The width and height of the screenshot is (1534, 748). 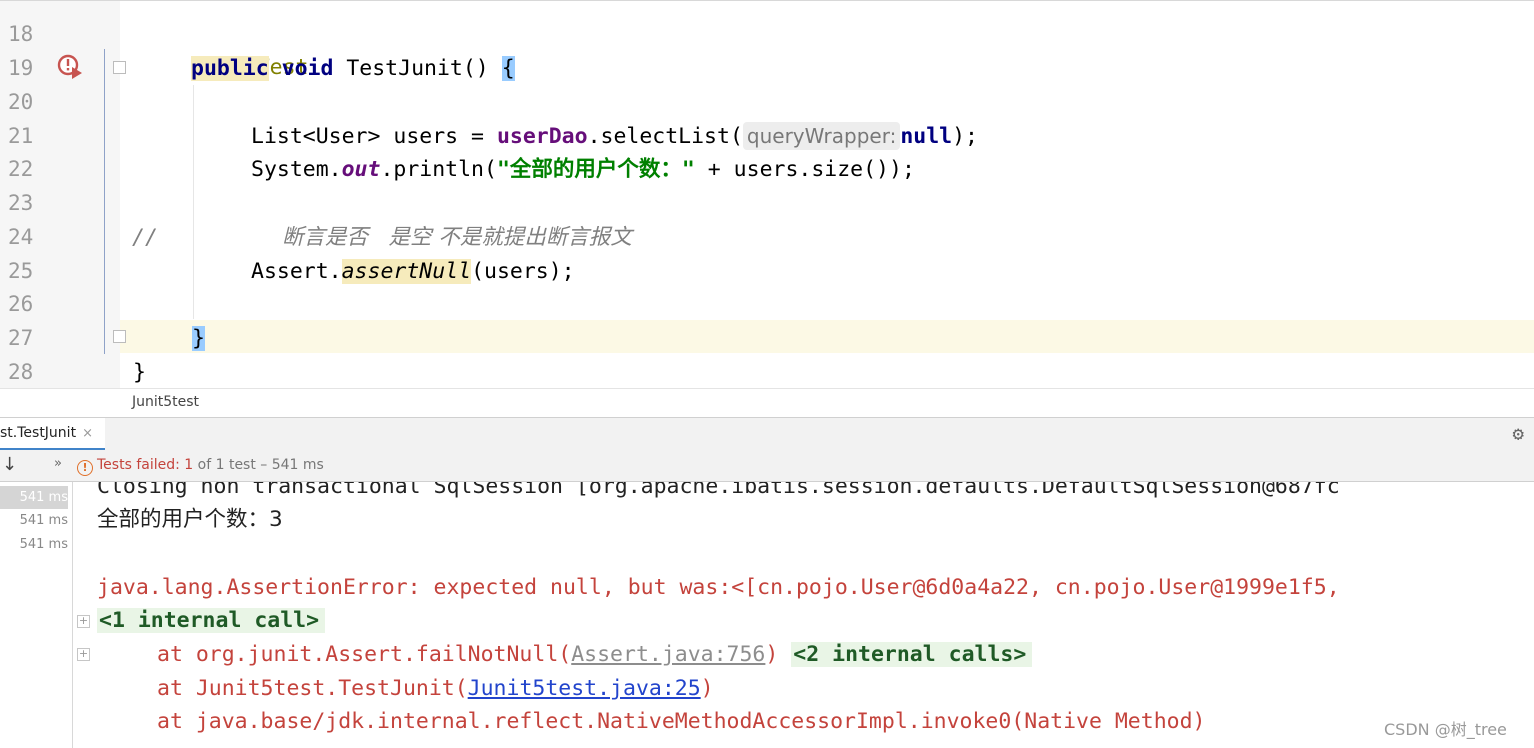 What do you see at coordinates (296, 169) in the screenshot?
I see `code-text: System.` at bounding box center [296, 169].